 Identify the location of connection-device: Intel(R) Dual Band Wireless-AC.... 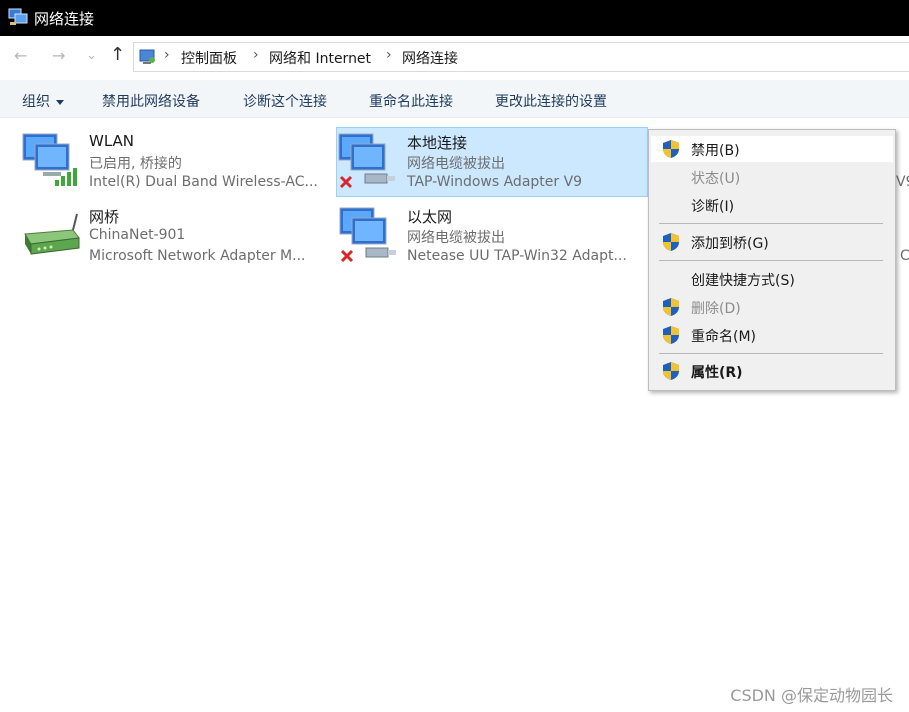
(203, 182).